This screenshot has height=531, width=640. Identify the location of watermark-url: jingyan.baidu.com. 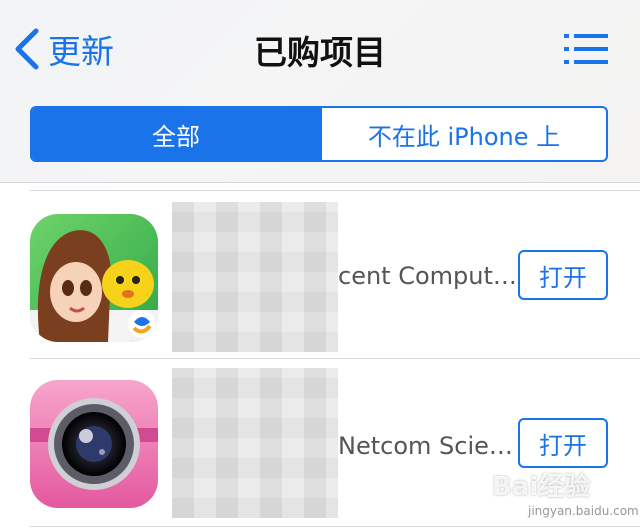
(583, 511).